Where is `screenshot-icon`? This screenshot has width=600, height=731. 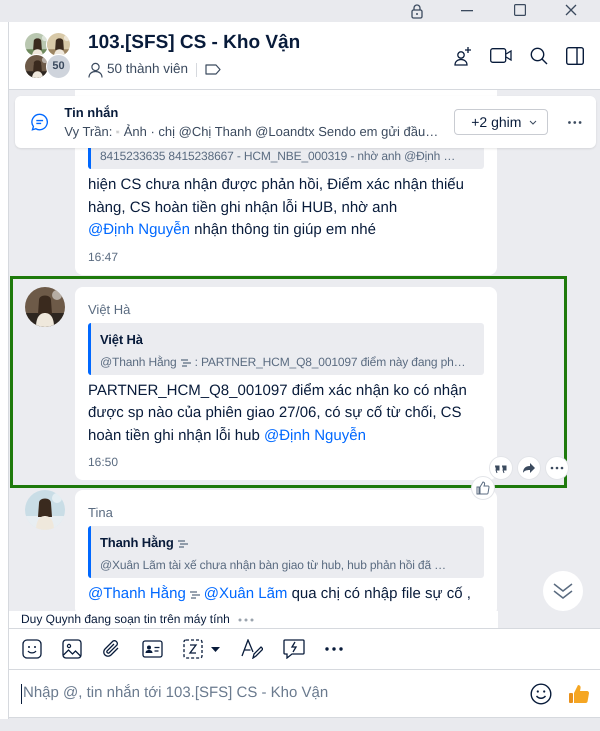
screenshot-icon is located at coordinates (202, 649).